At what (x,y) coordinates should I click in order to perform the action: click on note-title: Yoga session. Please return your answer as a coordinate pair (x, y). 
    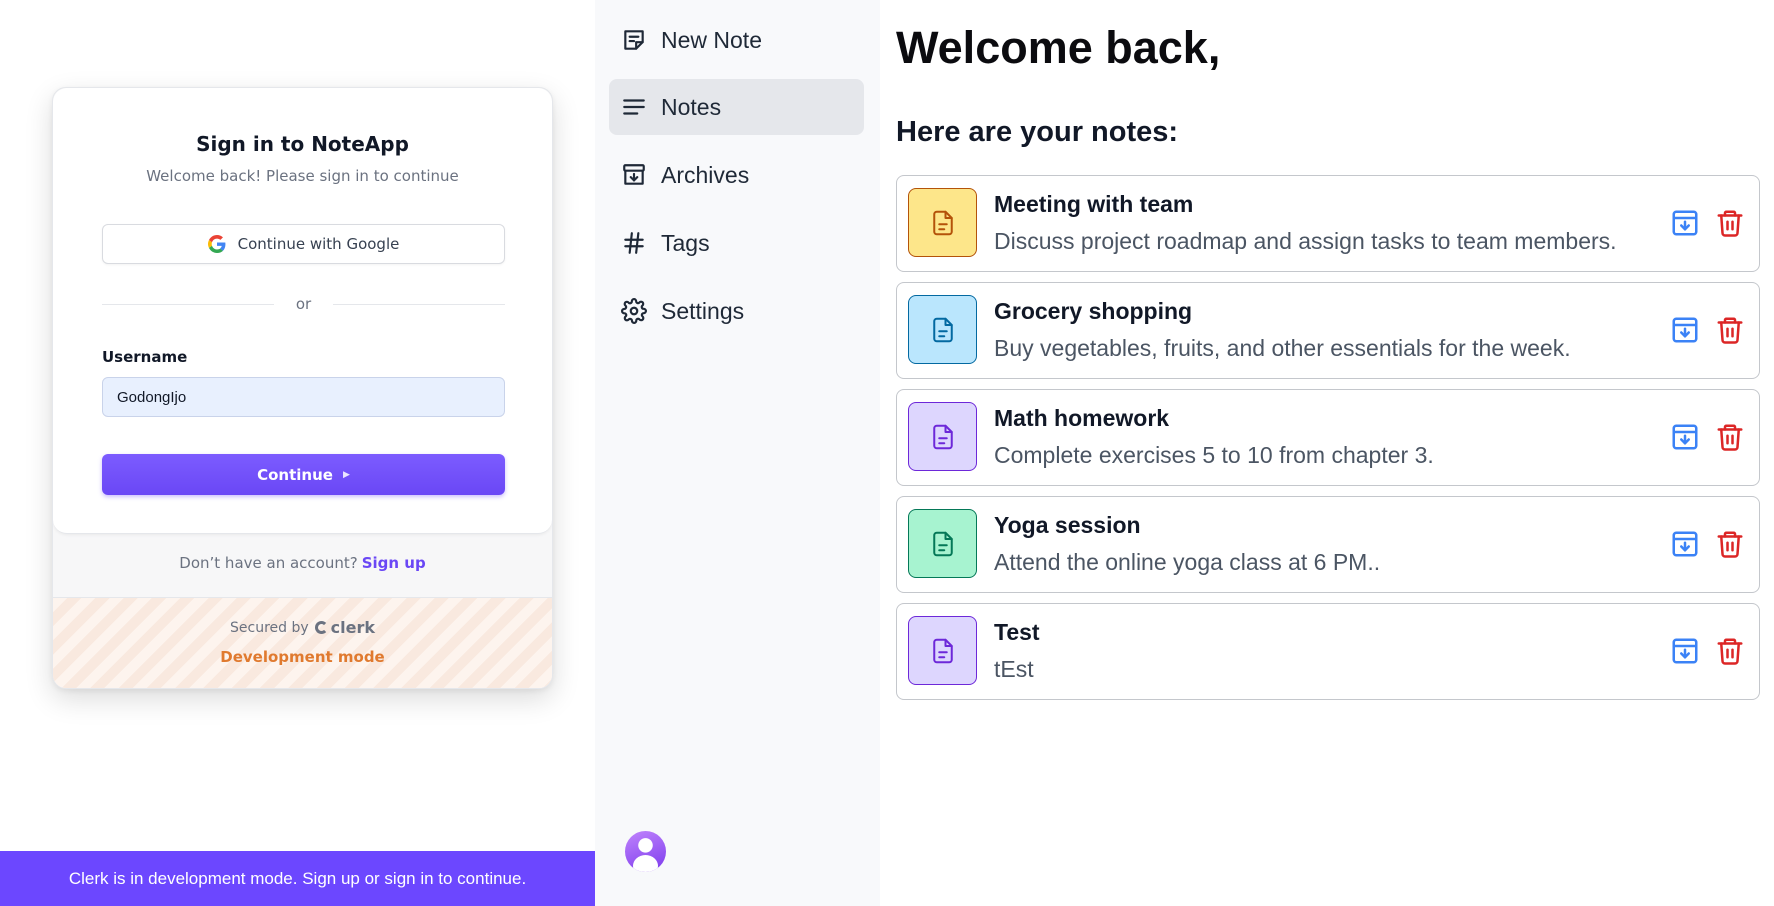
    Looking at the image, I should click on (1067, 525).